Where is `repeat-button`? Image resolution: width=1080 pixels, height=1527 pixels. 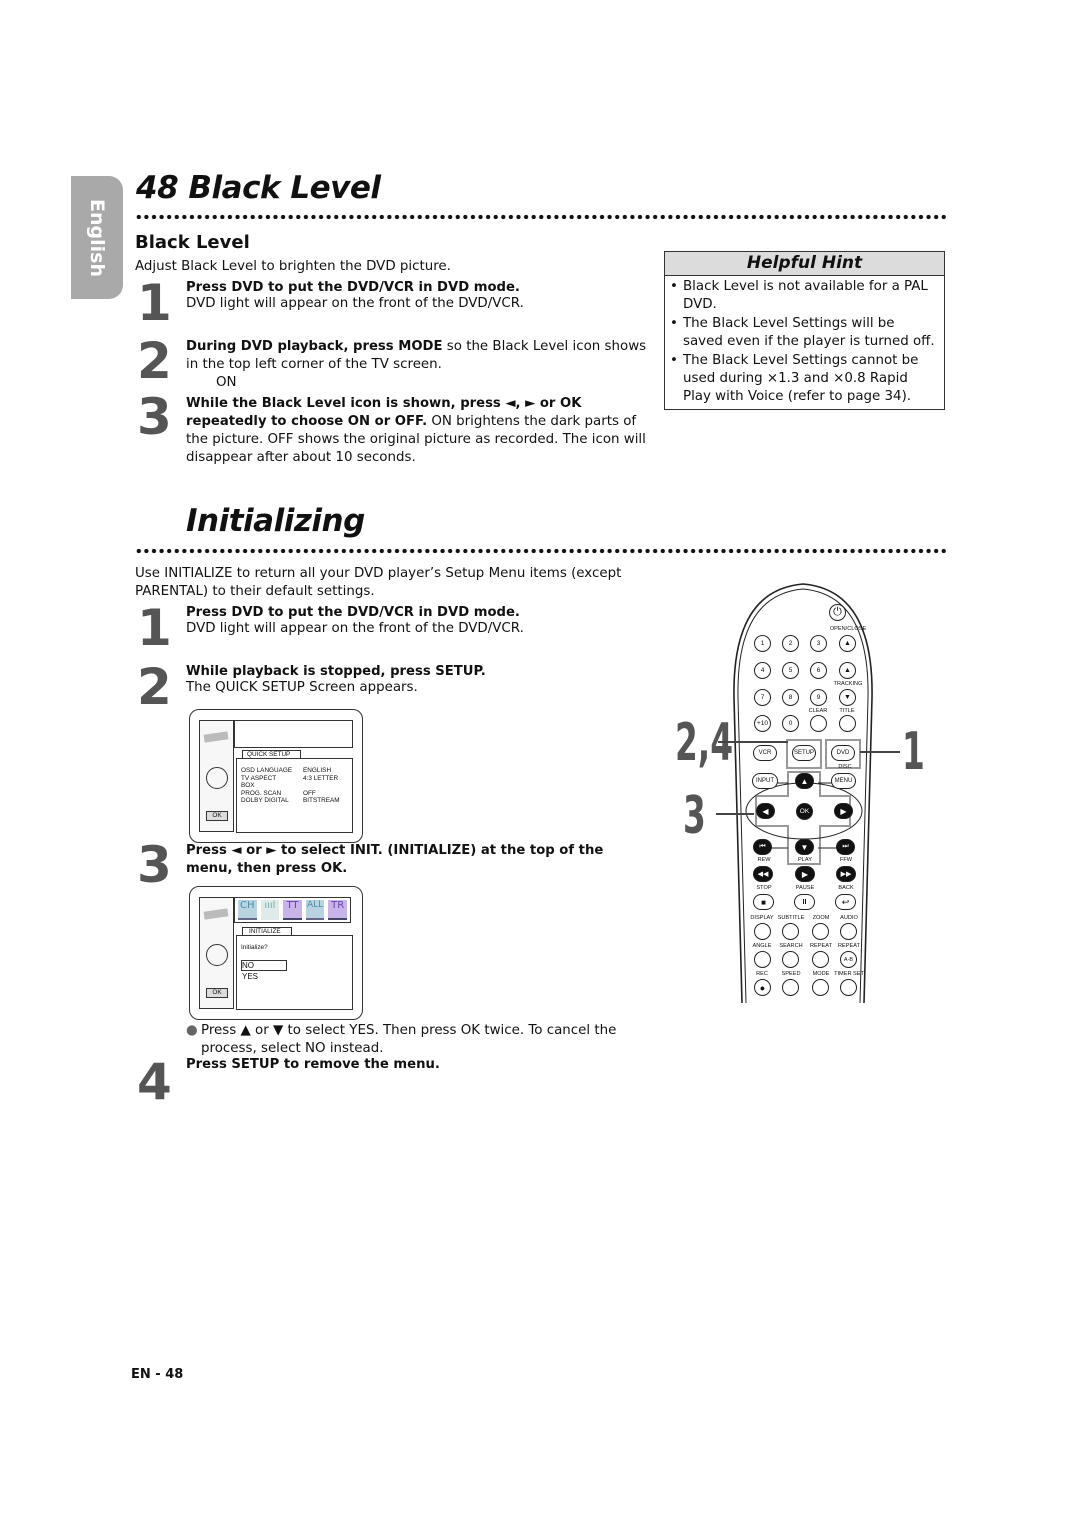
repeat-button is located at coordinates (820, 959).